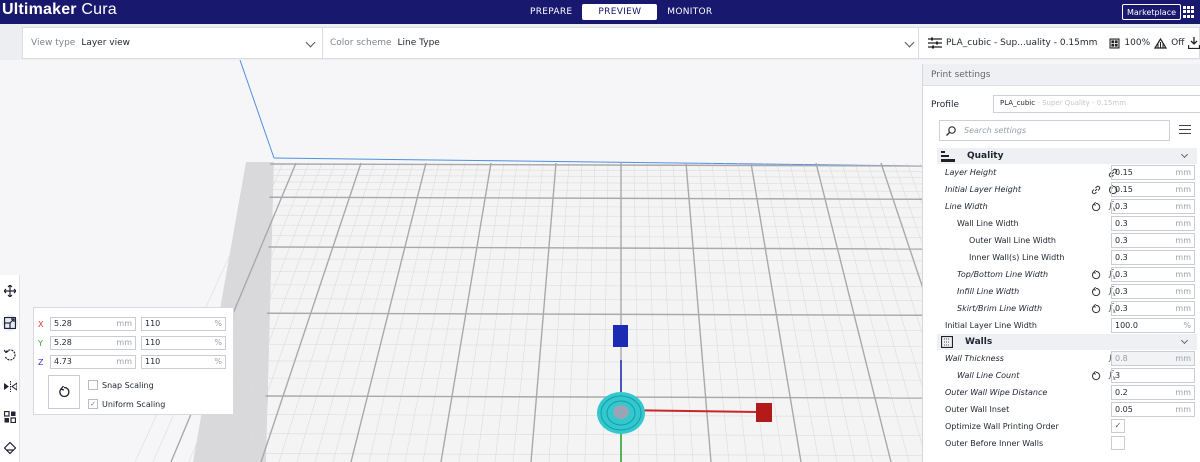 The image size is (1200, 462). What do you see at coordinates (689, 12) in the screenshot?
I see `stage-tab-monitor: MONITOR` at bounding box center [689, 12].